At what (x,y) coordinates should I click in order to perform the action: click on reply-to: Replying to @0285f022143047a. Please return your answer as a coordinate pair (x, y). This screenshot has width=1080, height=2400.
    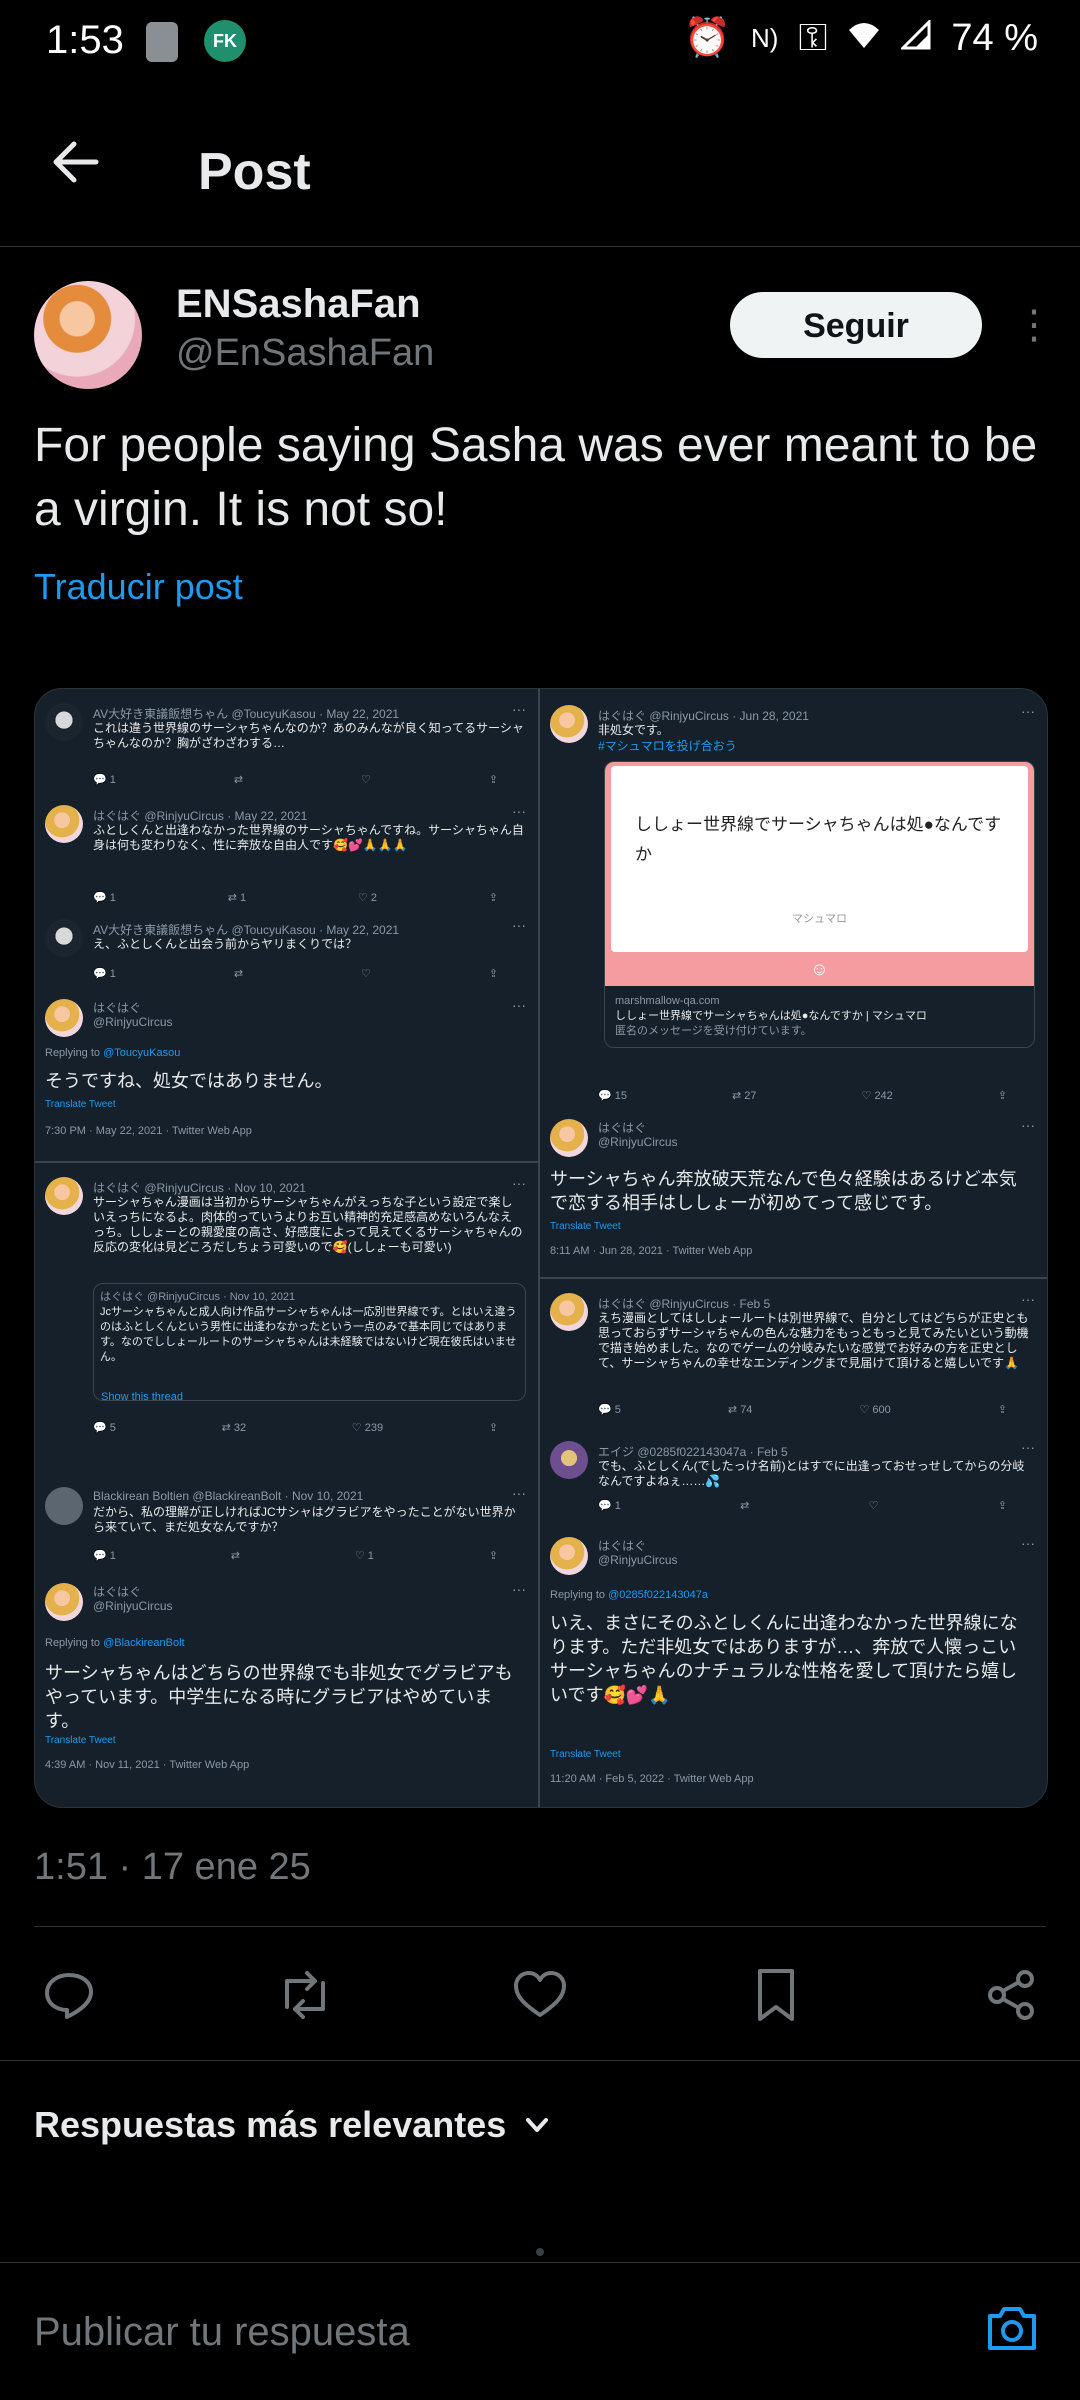
    Looking at the image, I should click on (629, 1595).